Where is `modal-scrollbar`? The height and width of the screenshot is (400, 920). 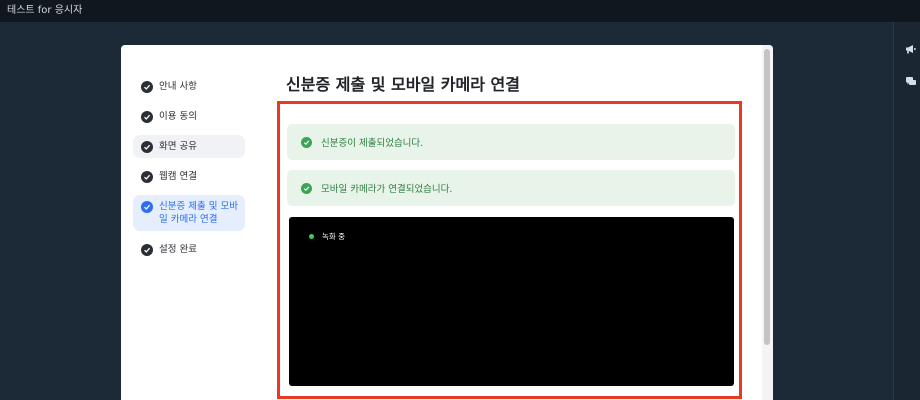
modal-scrollbar is located at coordinates (767, 222).